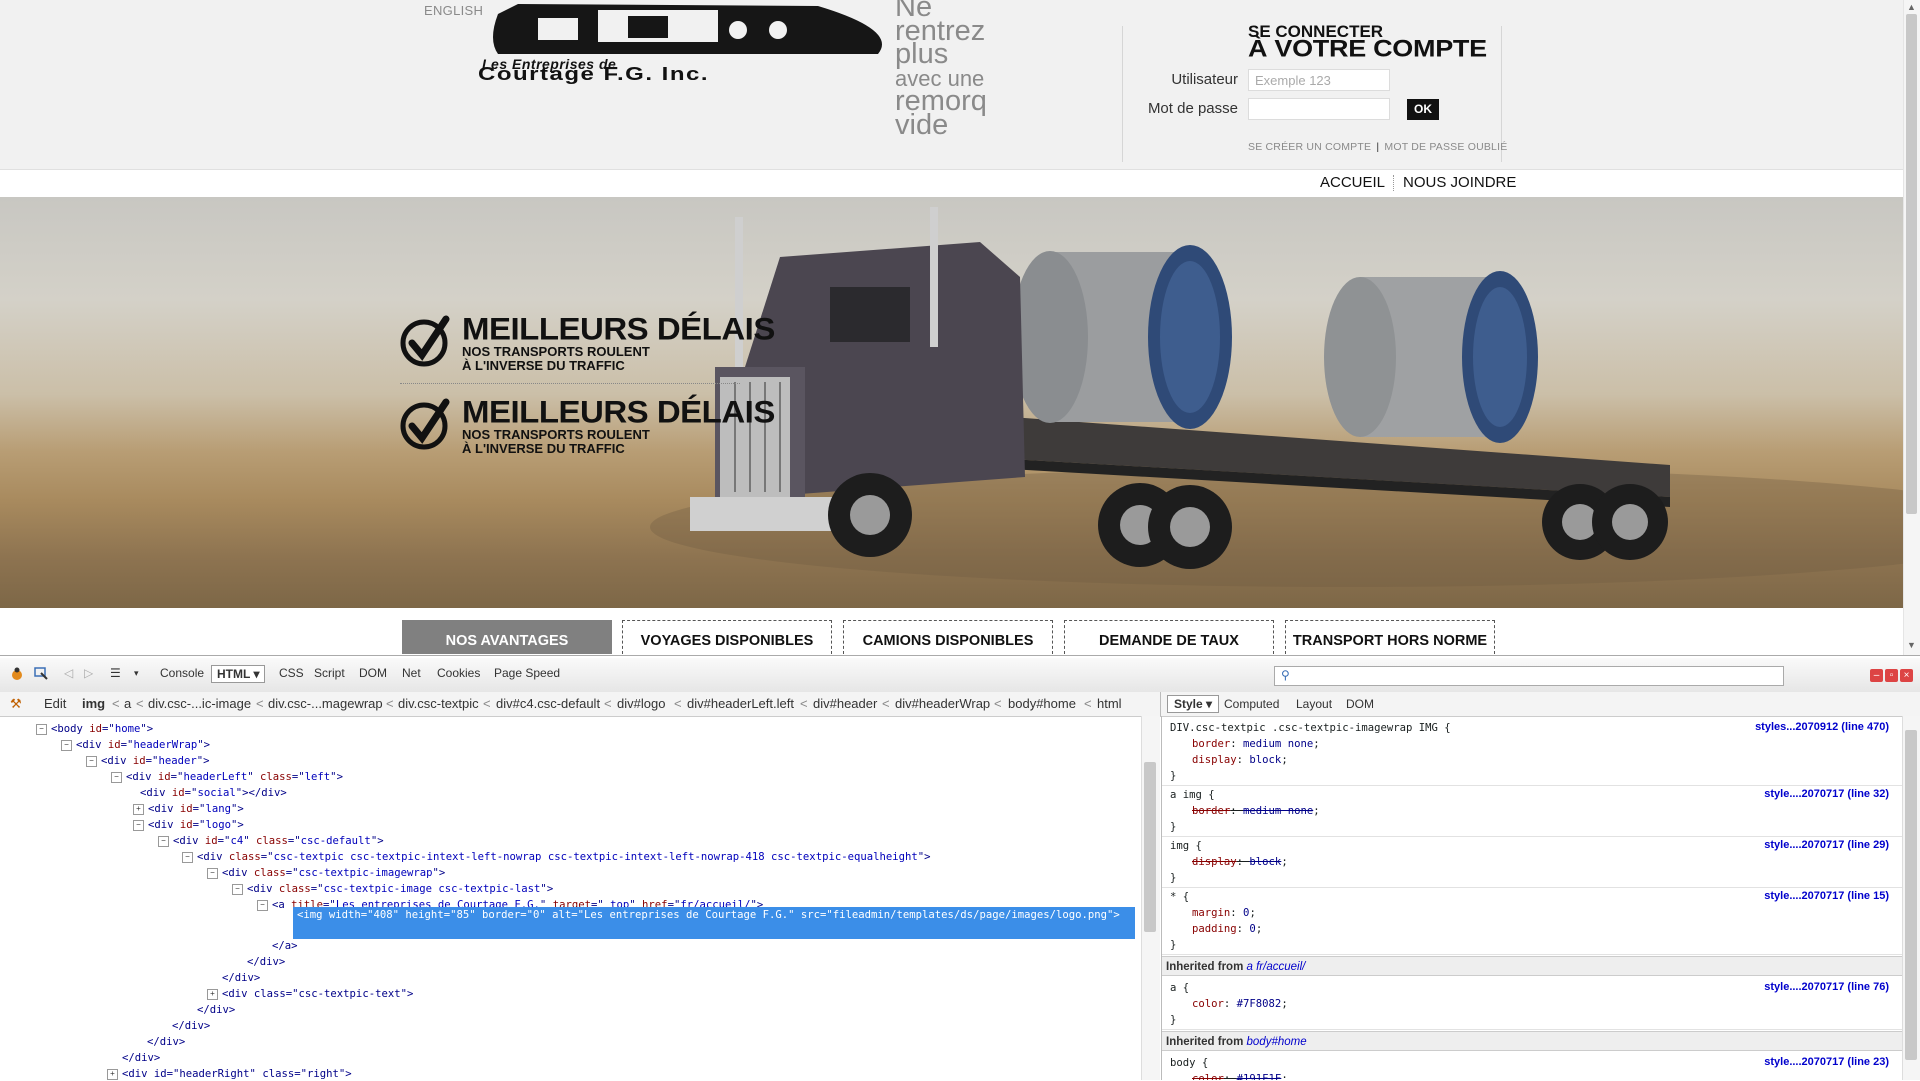  I want to click on menu-dropdown-icon: ▾, so click(136, 673).